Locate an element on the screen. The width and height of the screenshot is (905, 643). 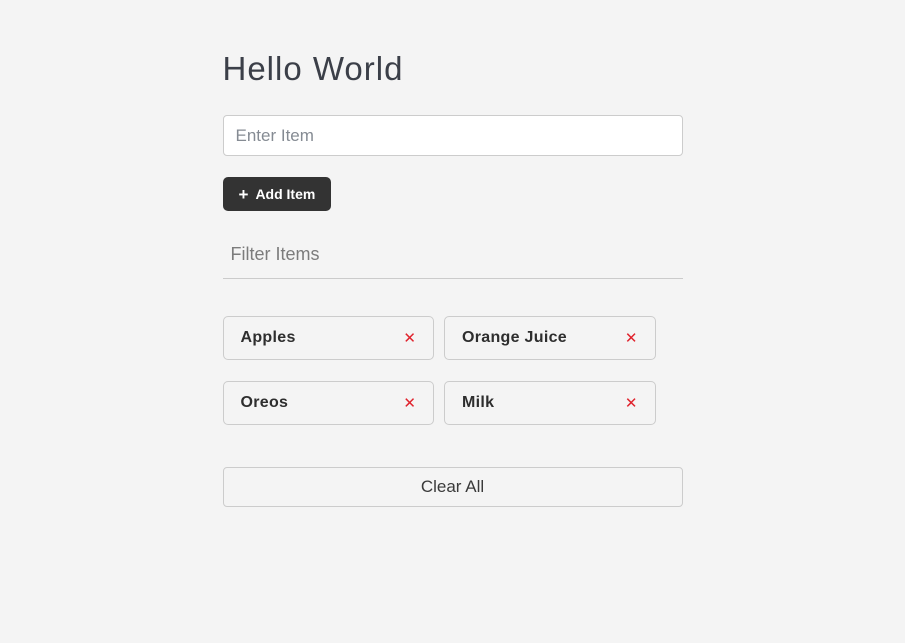
item-label: Orange Juice is located at coordinates (514, 337).